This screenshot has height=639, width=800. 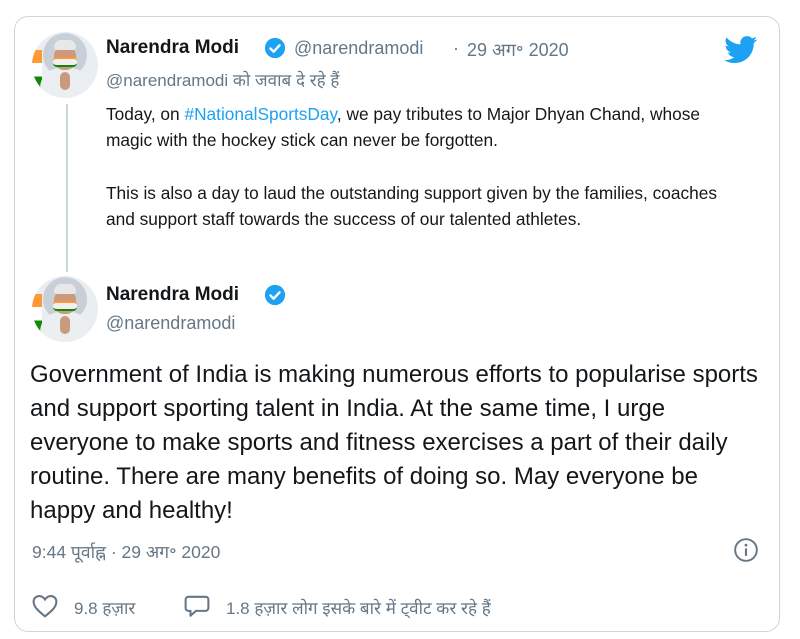 What do you see at coordinates (172, 48) in the screenshot?
I see `parent-author-name: Narendra Modi` at bounding box center [172, 48].